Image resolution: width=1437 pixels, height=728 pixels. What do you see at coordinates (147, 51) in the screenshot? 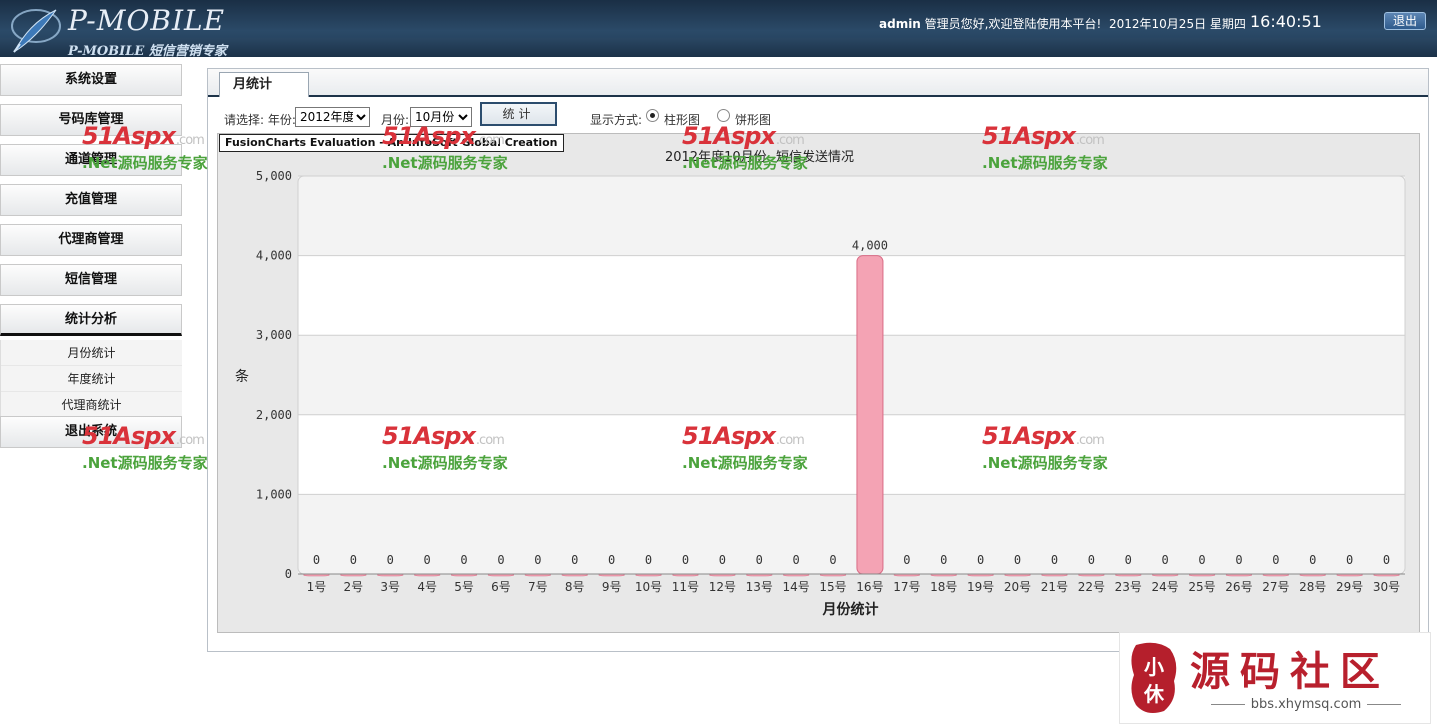
I see `logo-subtitle: P-MOBILE 短信营销专家` at bounding box center [147, 51].